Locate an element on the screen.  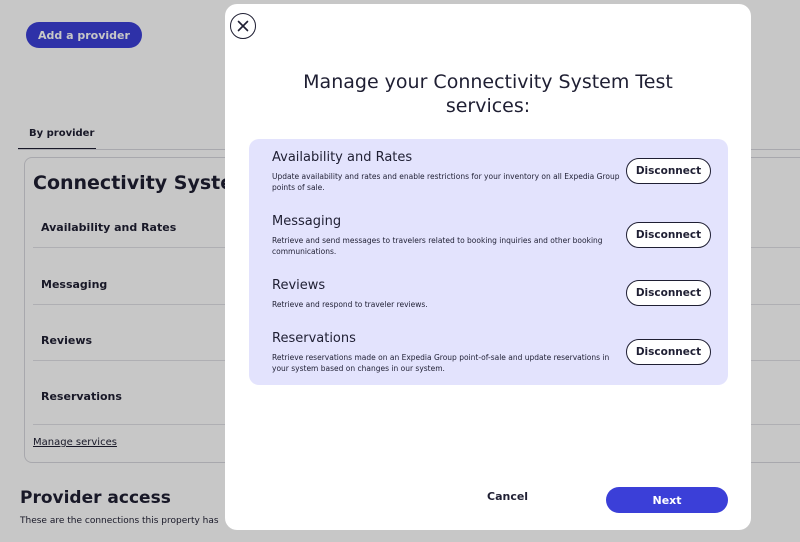
close-button is located at coordinates (243, 26).